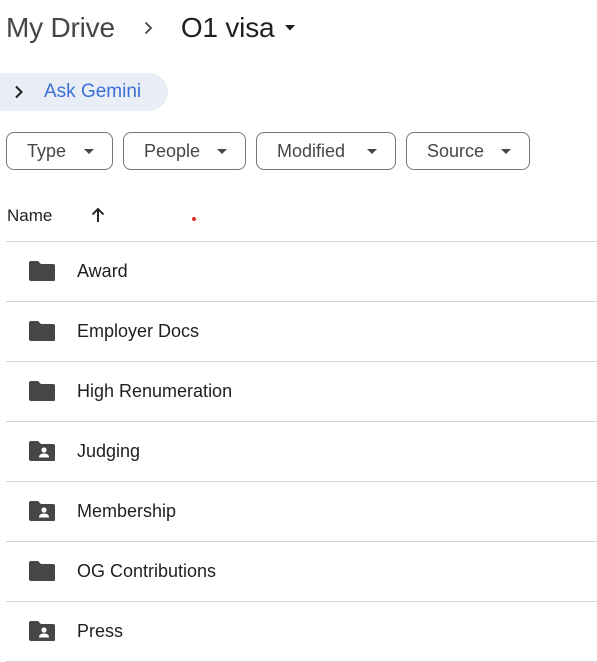  What do you see at coordinates (60, 28) in the screenshot?
I see `breadcrumb-my-drive: My Drive` at bounding box center [60, 28].